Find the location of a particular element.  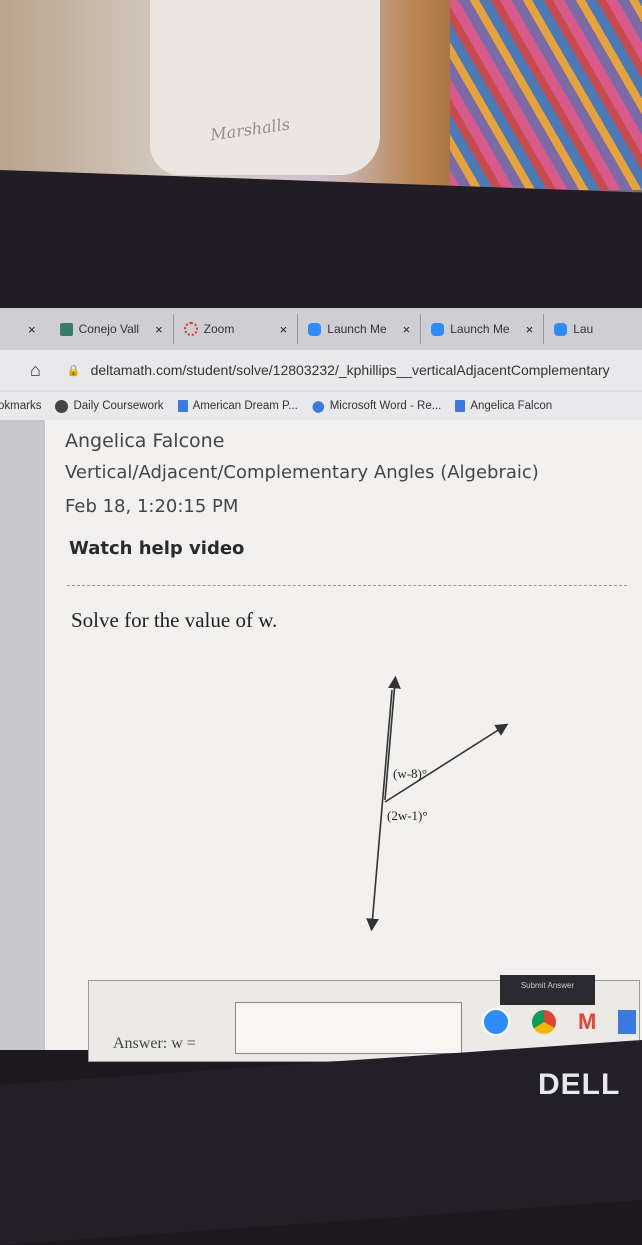

divider is located at coordinates (347, 585).